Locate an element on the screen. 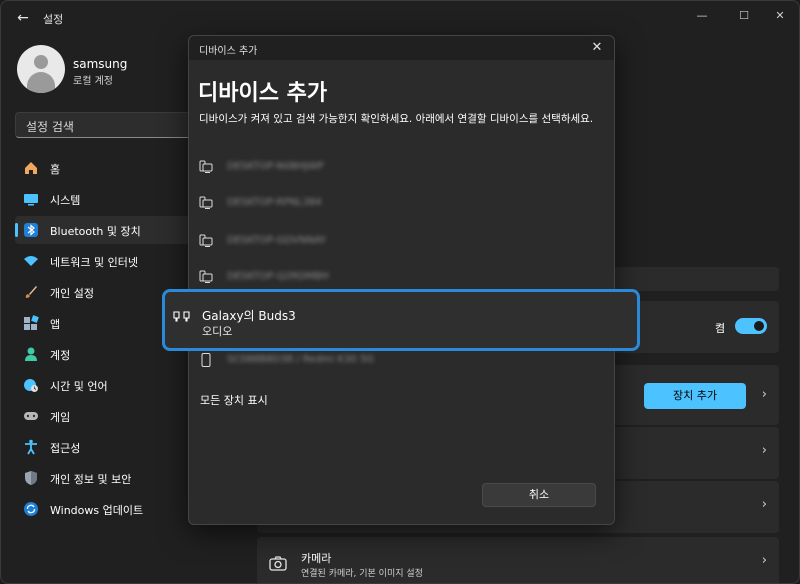 The width and height of the screenshot is (800, 584). camera-subtitle: 연결된 카메라, 기본 이미지 설정 is located at coordinates (362, 574).